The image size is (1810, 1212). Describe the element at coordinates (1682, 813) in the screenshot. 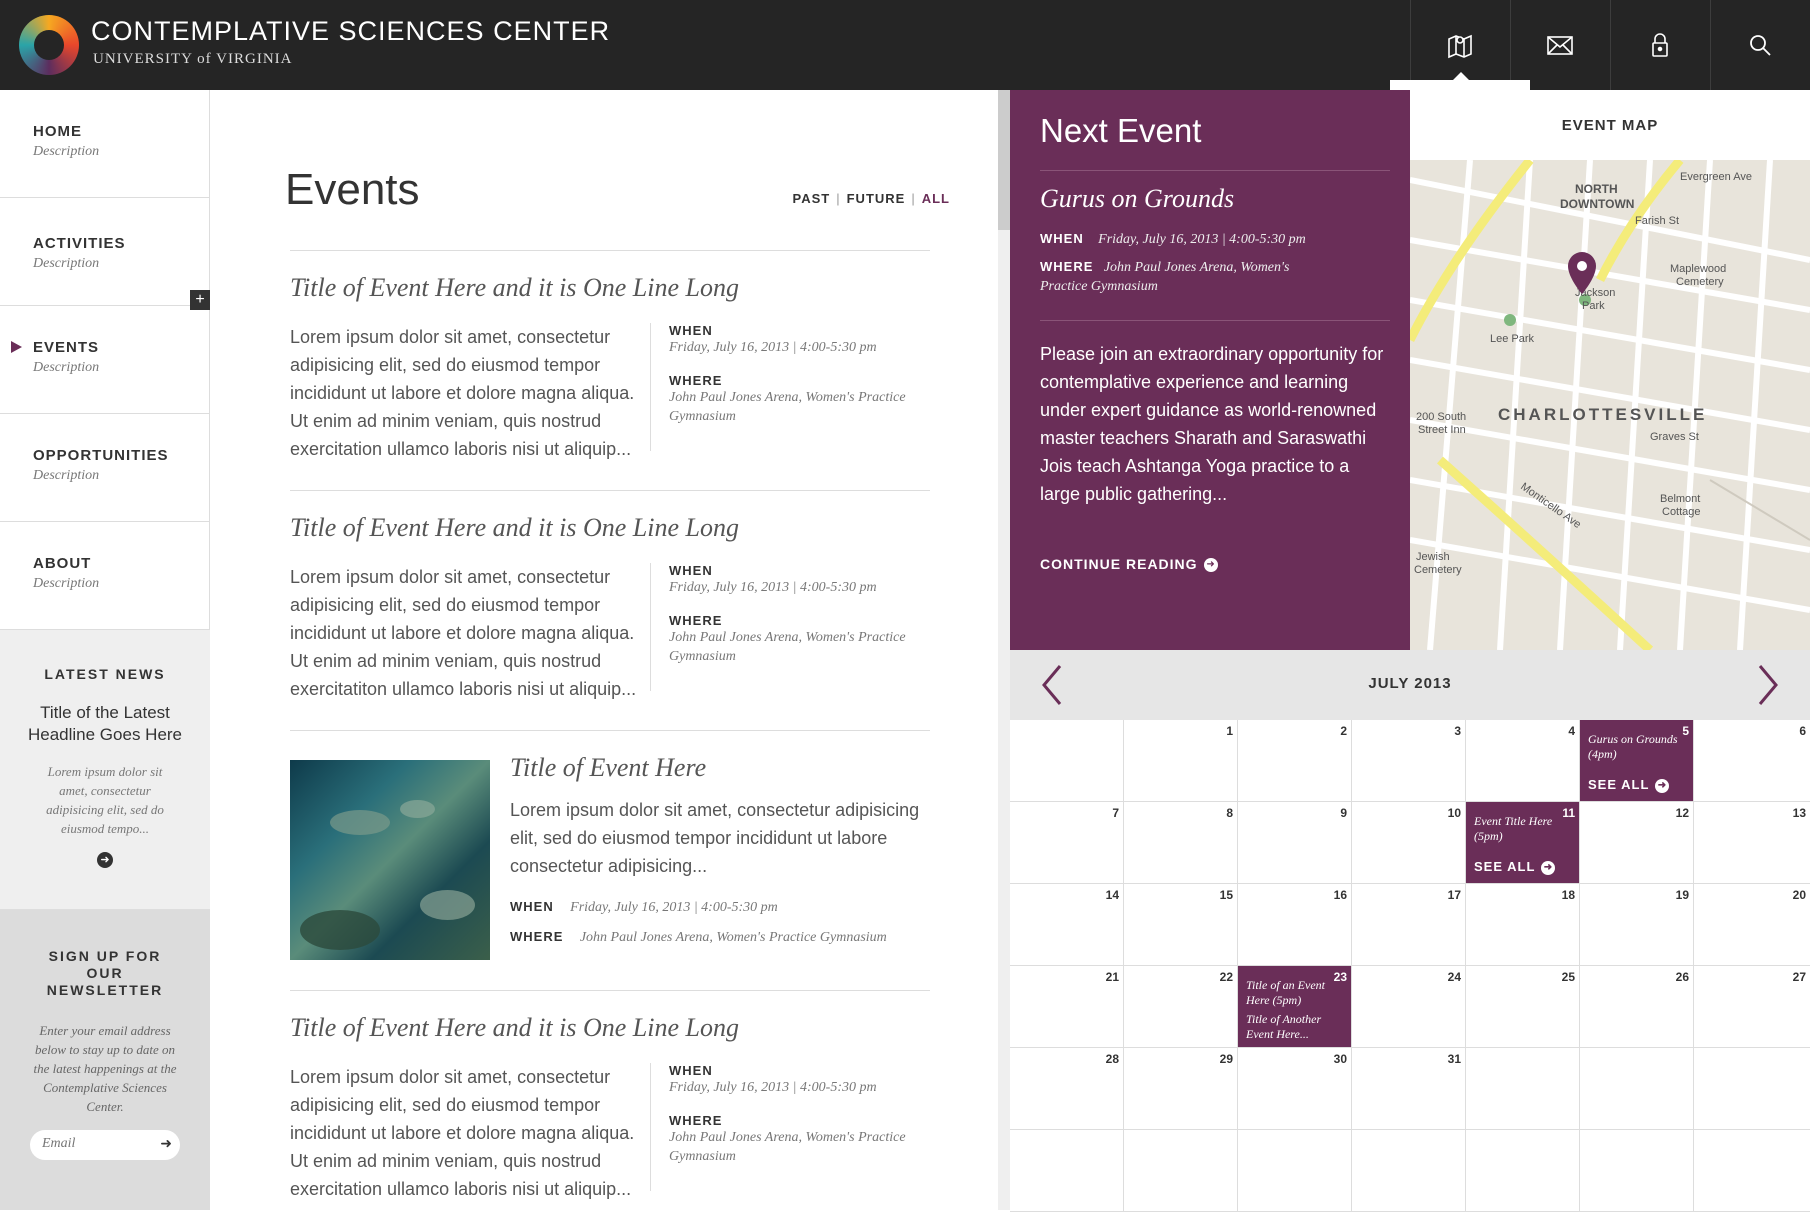

I see `day-number: 12` at that location.